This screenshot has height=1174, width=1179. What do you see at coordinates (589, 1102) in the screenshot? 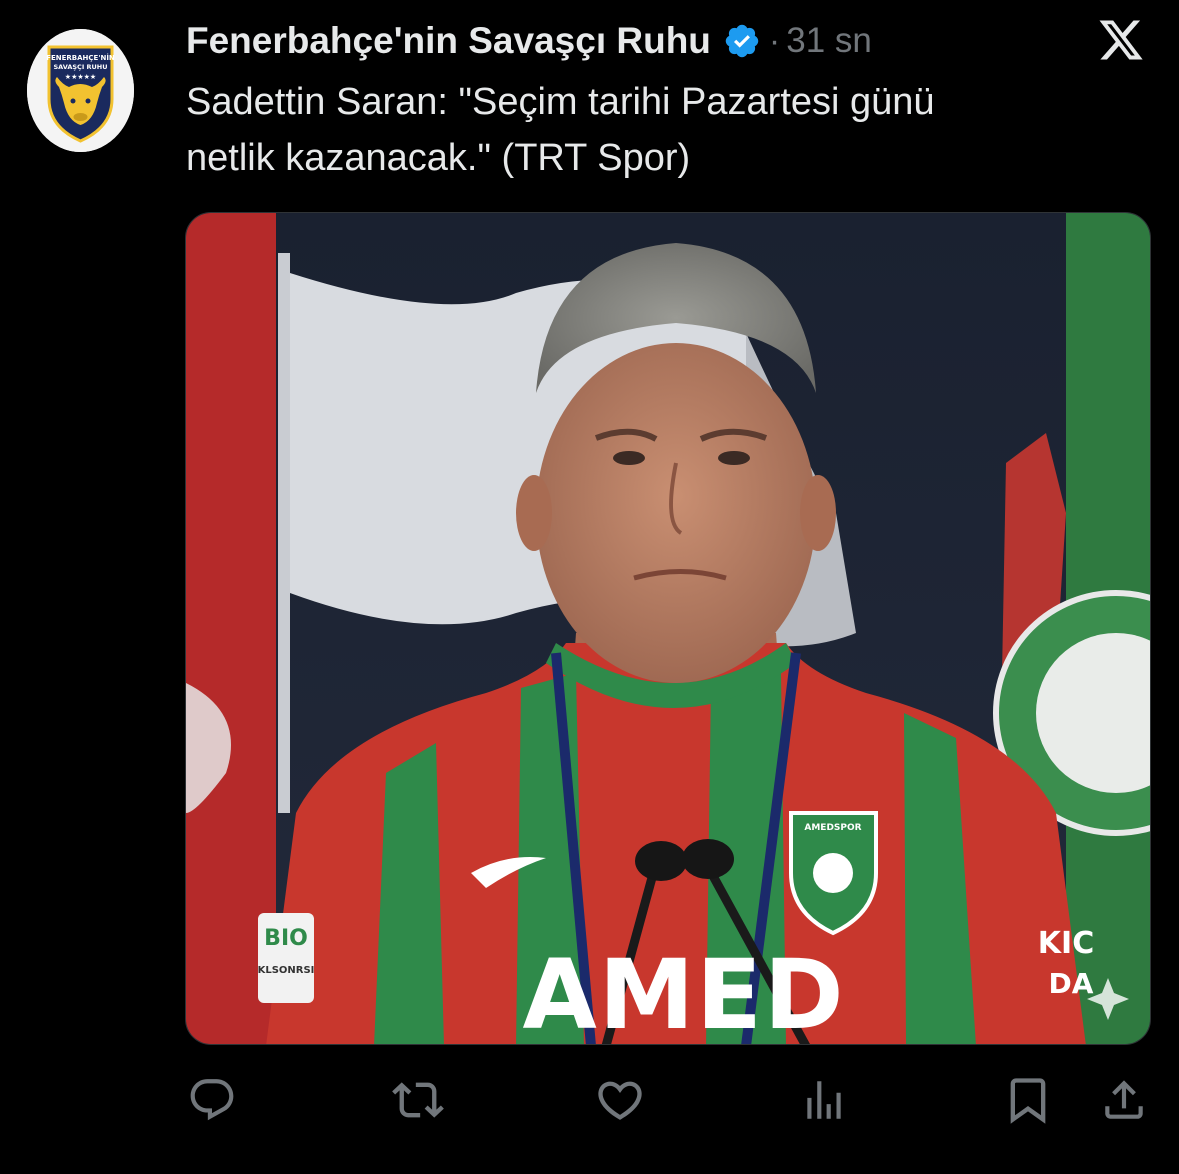
I see `action-bar` at bounding box center [589, 1102].